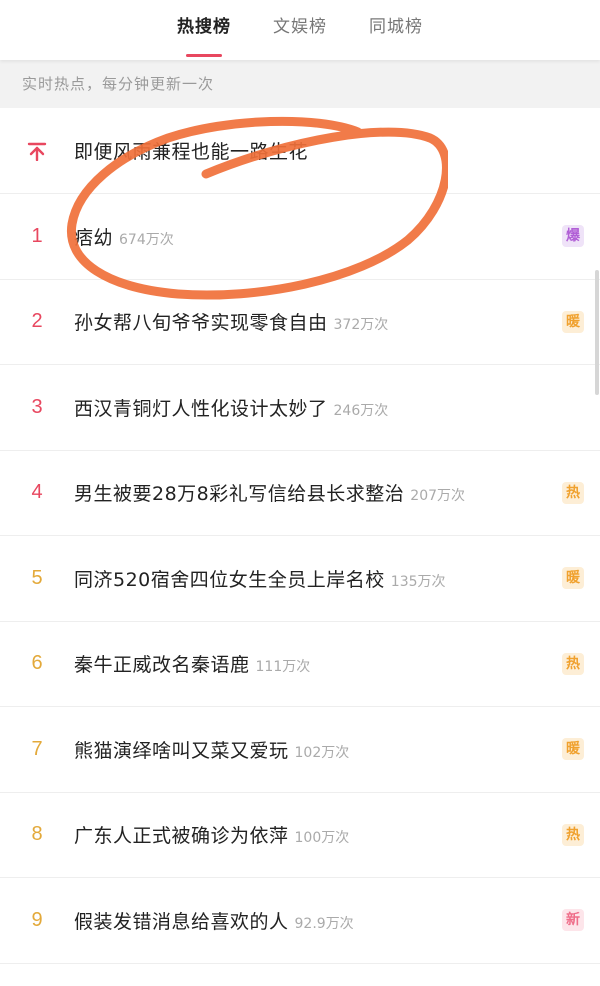 This screenshot has height=986, width=600. Describe the element at coordinates (37, 492) in the screenshot. I see `rank-number: 4` at that location.